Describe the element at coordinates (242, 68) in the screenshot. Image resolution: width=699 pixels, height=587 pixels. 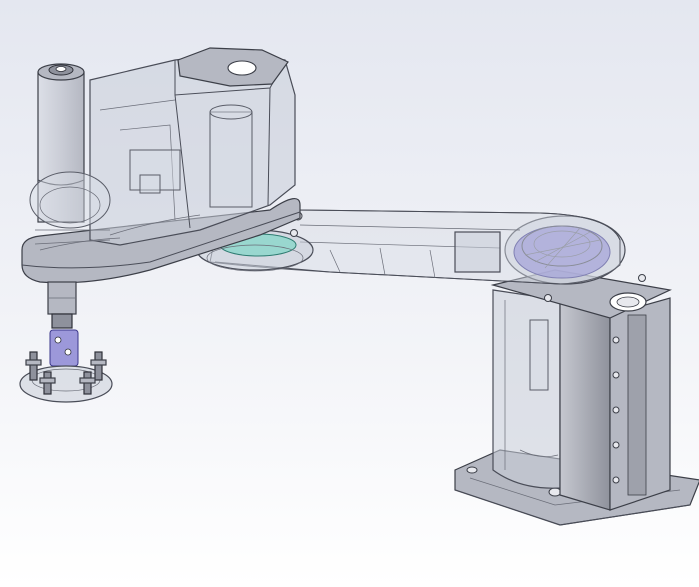
I see `top-cable-port-icon` at that location.